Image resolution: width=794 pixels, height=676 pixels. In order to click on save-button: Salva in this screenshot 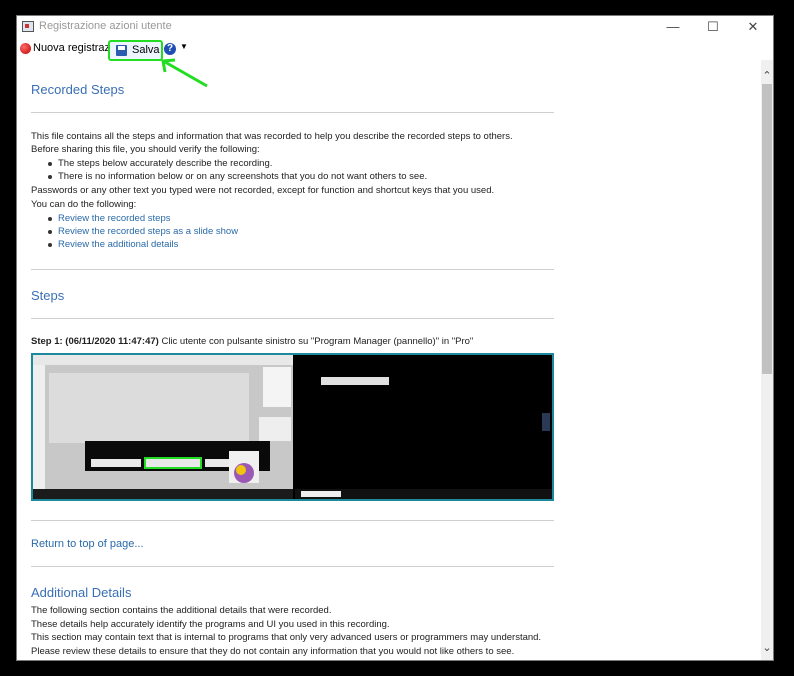, I will do `click(135, 50)`.